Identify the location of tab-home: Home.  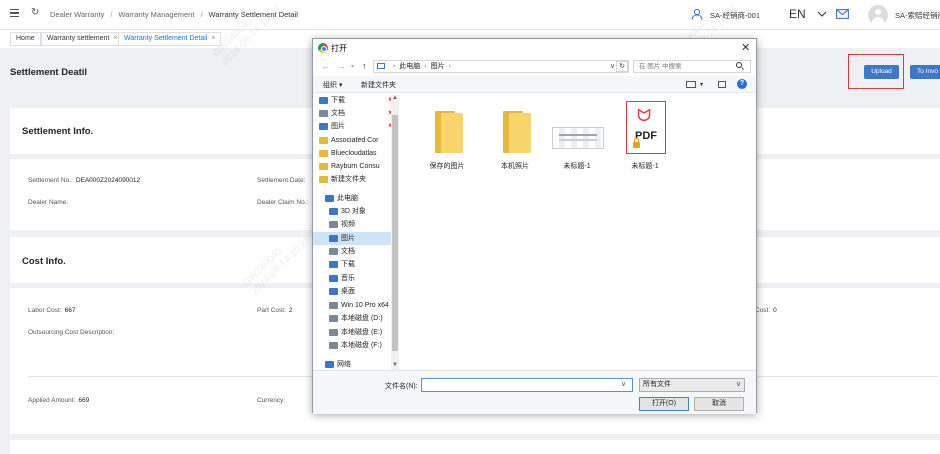
(25, 39).